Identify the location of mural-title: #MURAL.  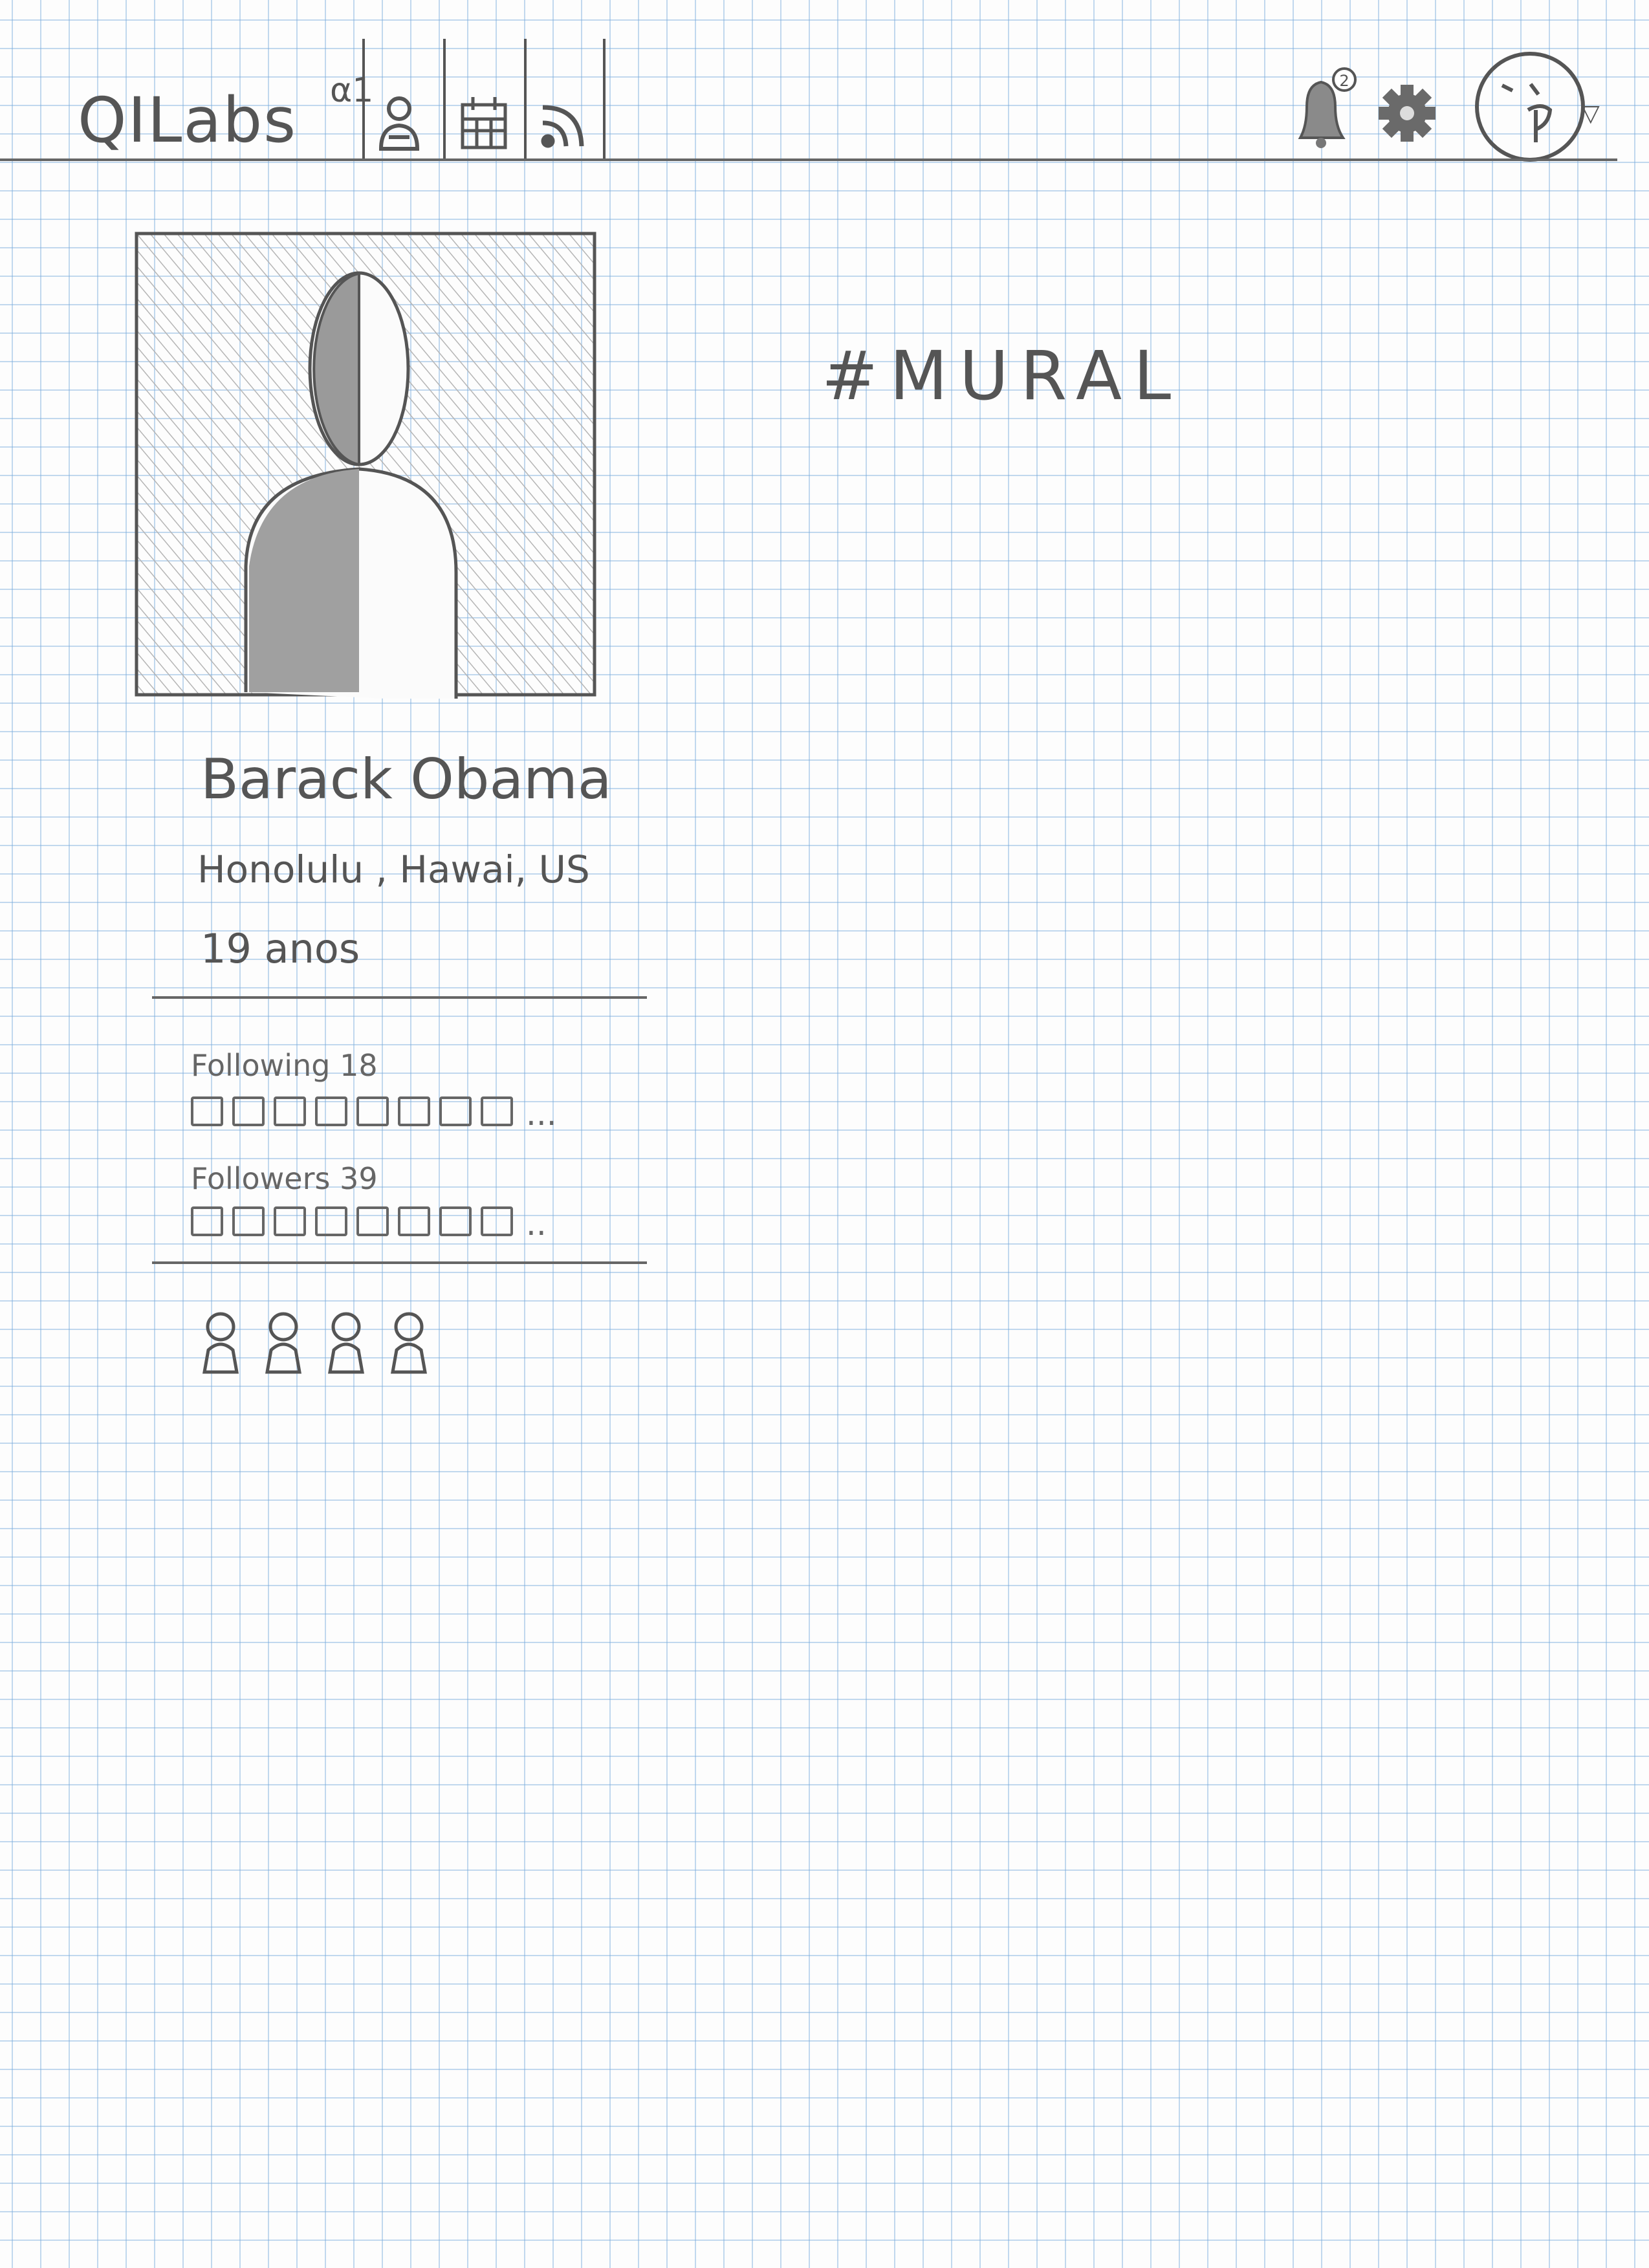
(1003, 376).